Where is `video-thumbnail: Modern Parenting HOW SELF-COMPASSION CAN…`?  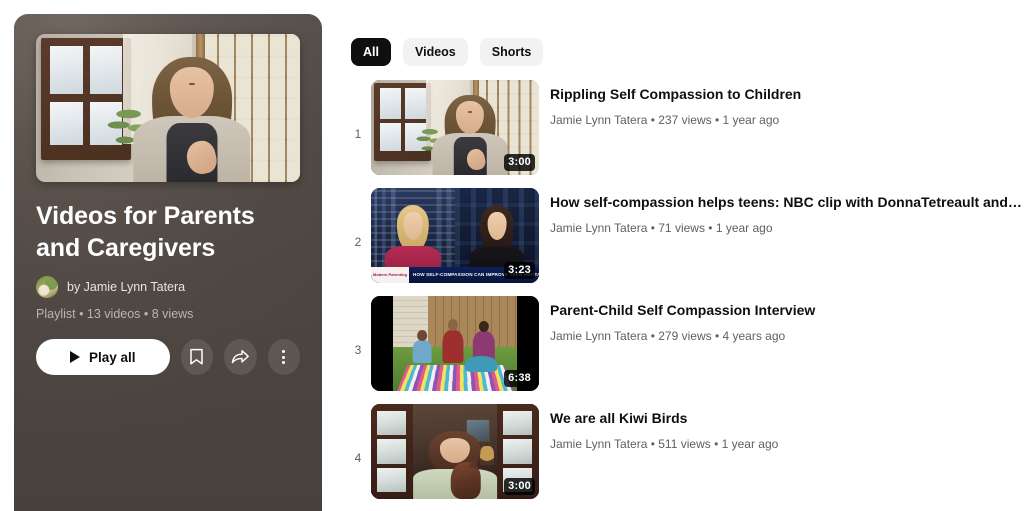 video-thumbnail: Modern Parenting HOW SELF-COMPASSION CAN… is located at coordinates (455, 235).